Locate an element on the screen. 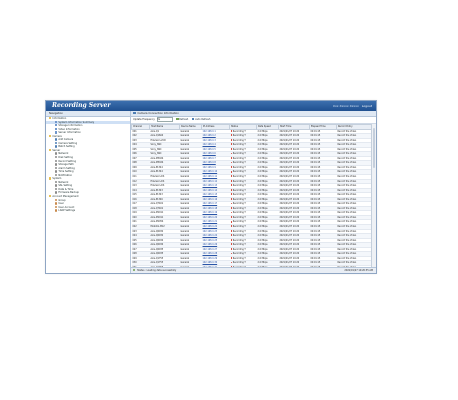  refresh-button: Refresh is located at coordinates (182, 120).